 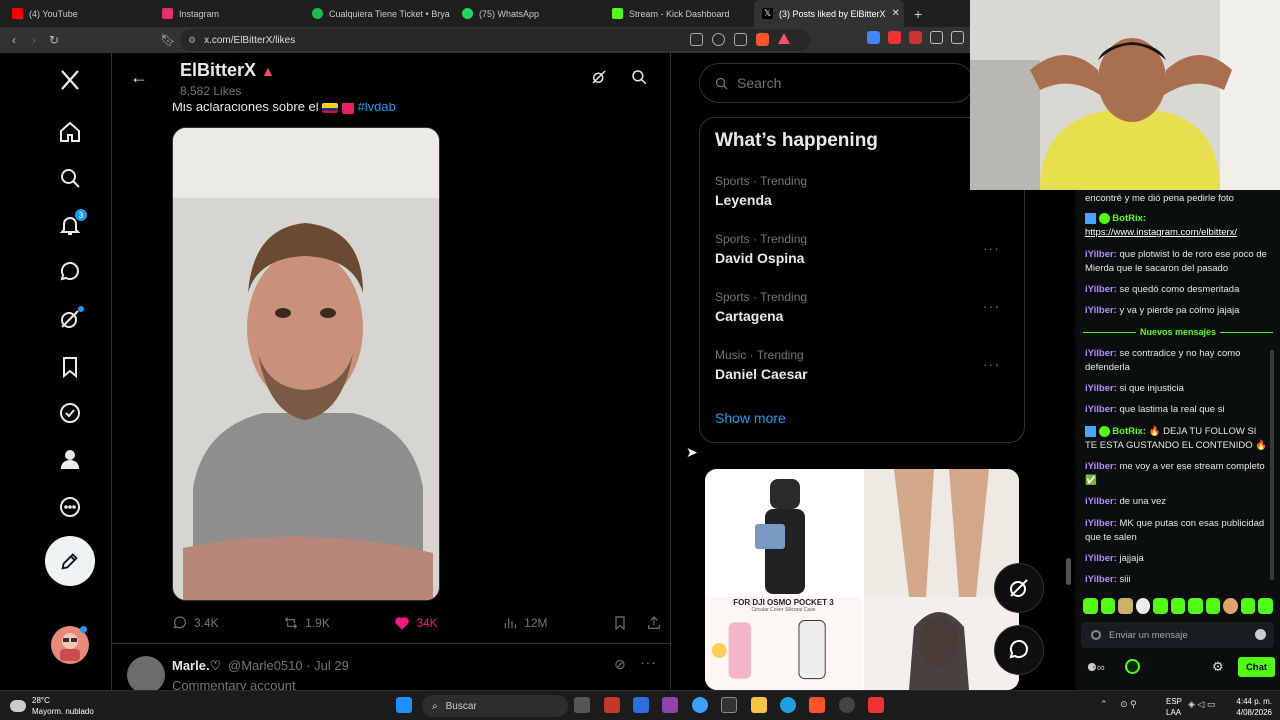 What do you see at coordinates (865, 372) in the screenshot?
I see `trend-item: Music · Trending Daniel Caesar ···` at bounding box center [865, 372].